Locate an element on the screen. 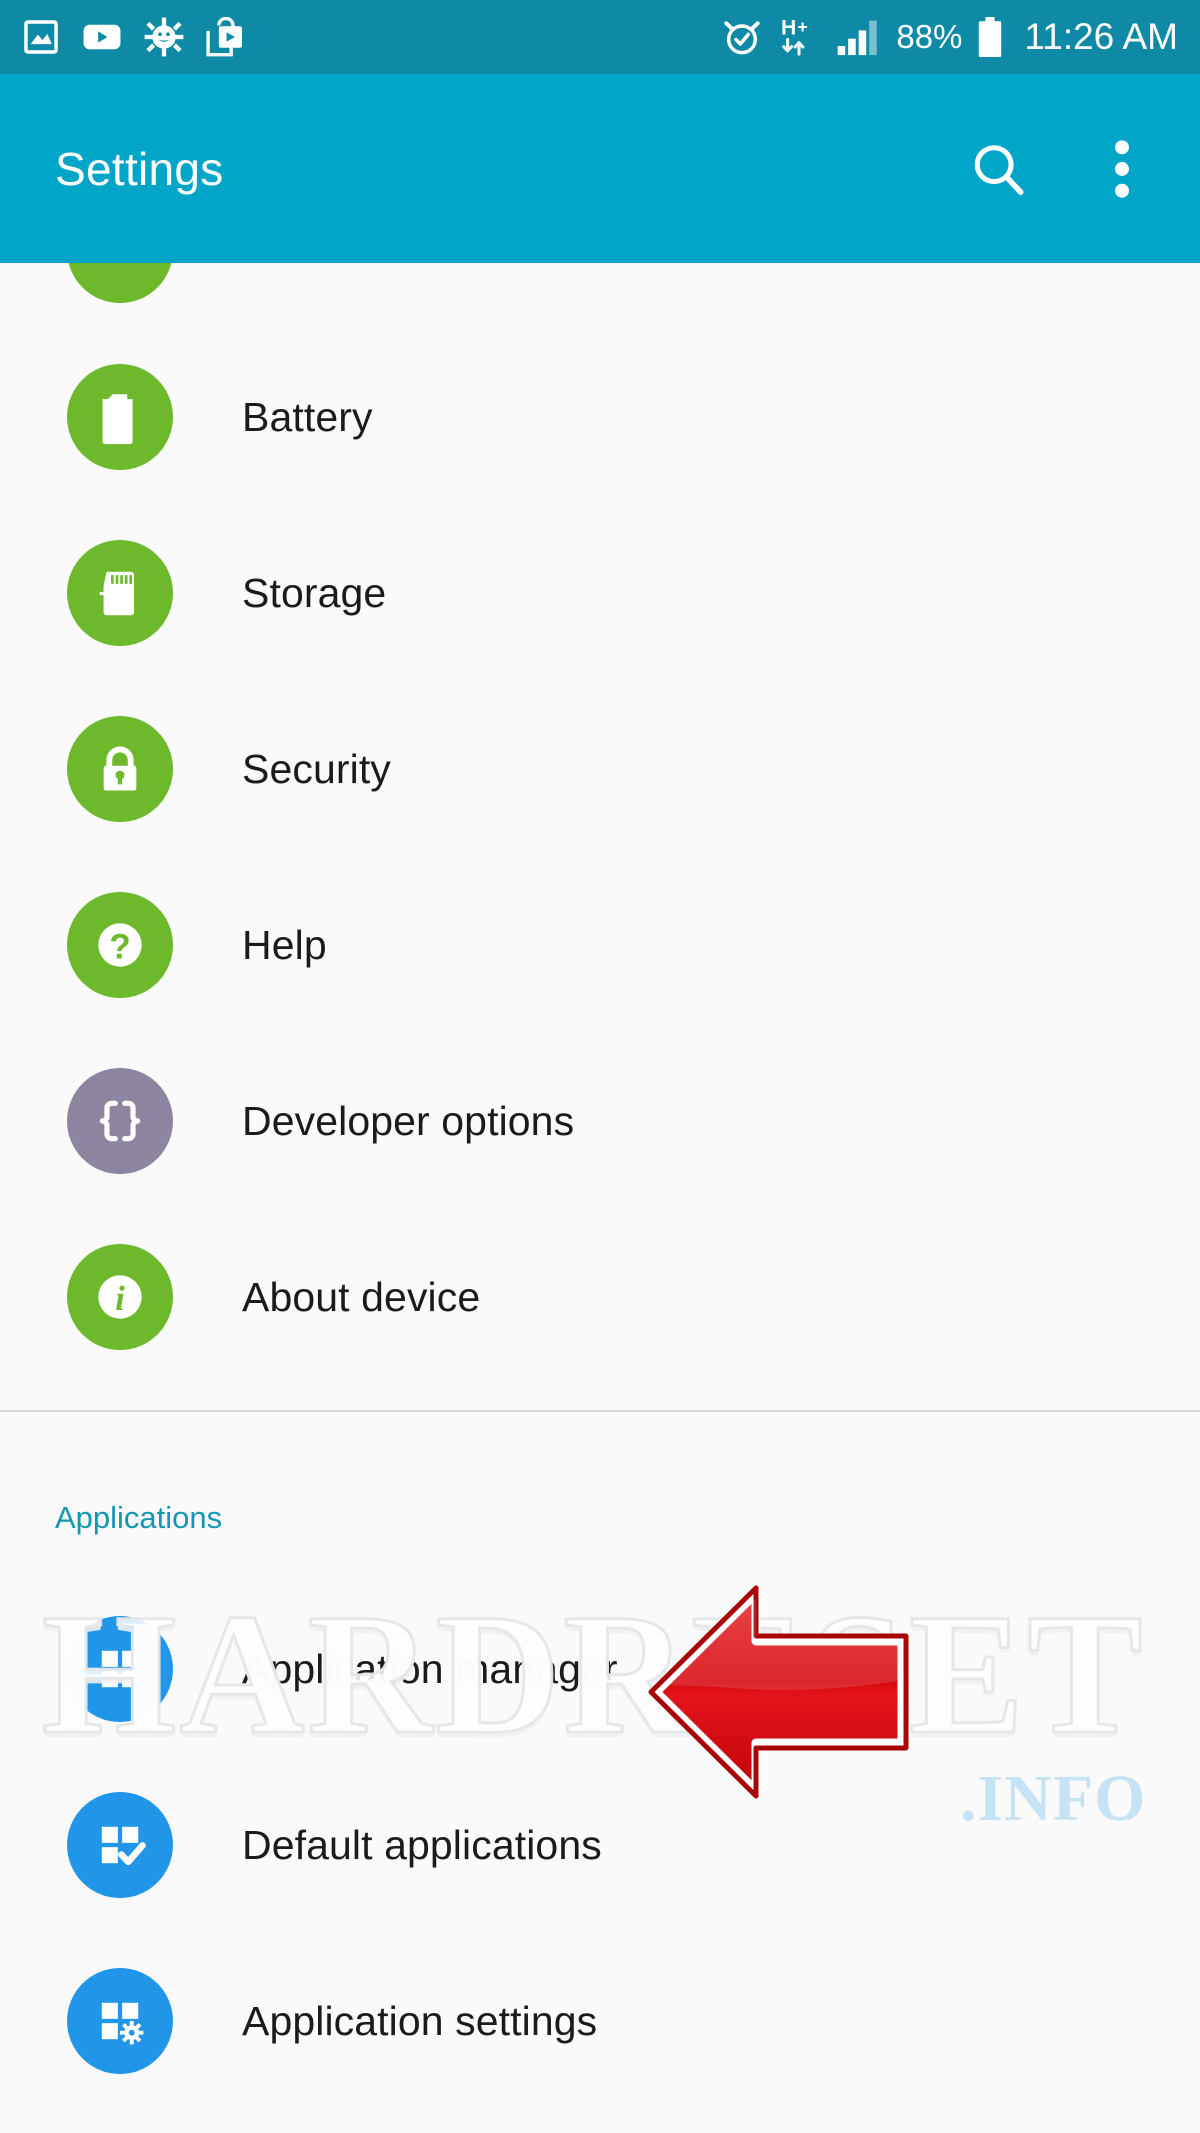 This screenshot has width=1200, height=2133. settings-row-application-manager: Application manager is located at coordinates (600, 1669).